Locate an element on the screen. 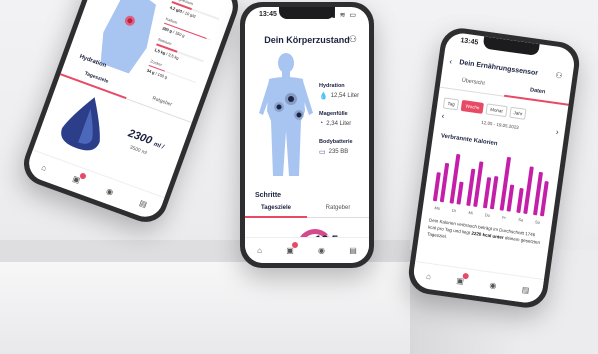 The width and height of the screenshot is (598, 354). section-title: Schritte is located at coordinates (268, 195).